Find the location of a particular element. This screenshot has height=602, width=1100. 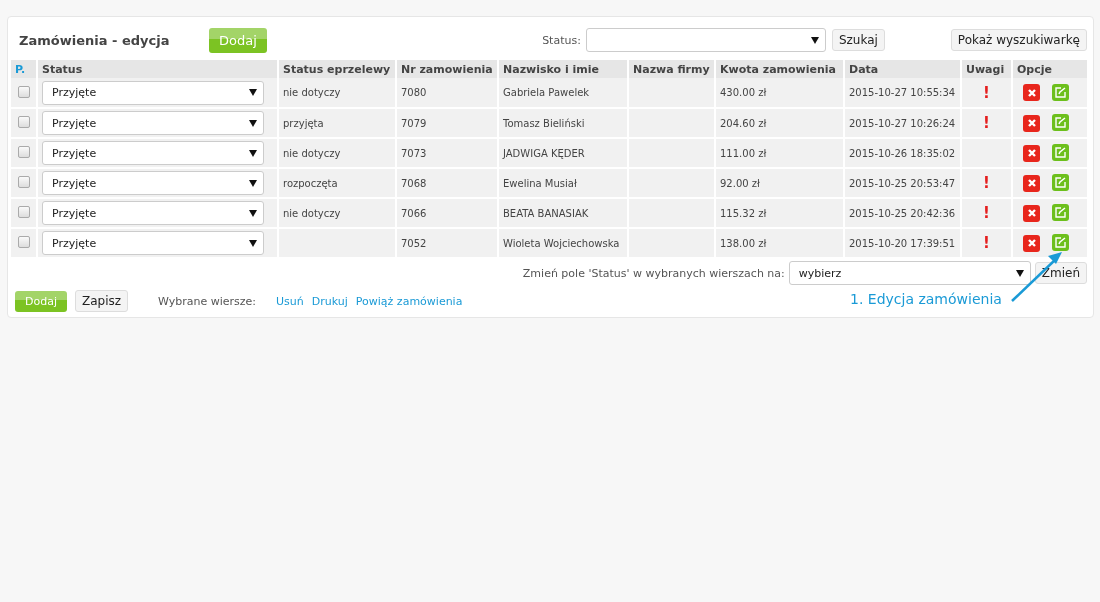

bulk-status-select: wybierz is located at coordinates (909, 273).